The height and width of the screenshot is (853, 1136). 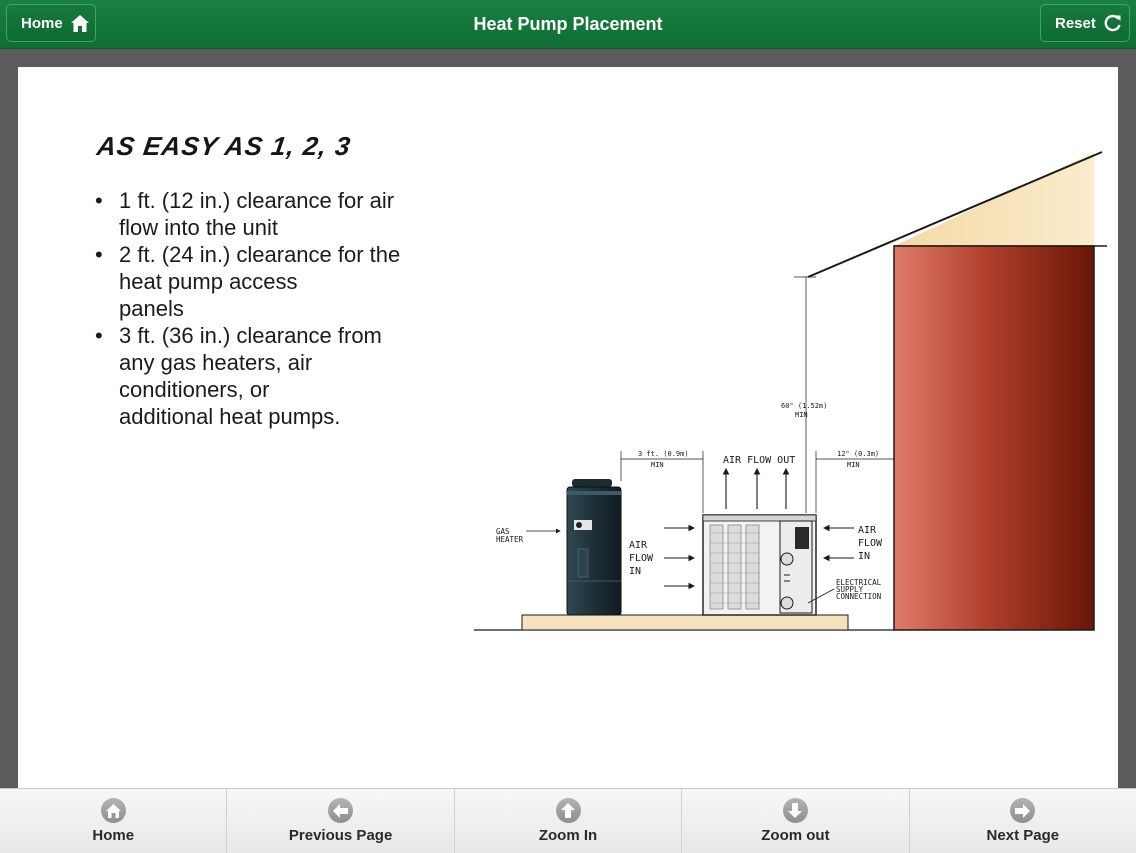 What do you see at coordinates (657, 465) in the screenshot?
I see `clearance-left-label: MIN` at bounding box center [657, 465].